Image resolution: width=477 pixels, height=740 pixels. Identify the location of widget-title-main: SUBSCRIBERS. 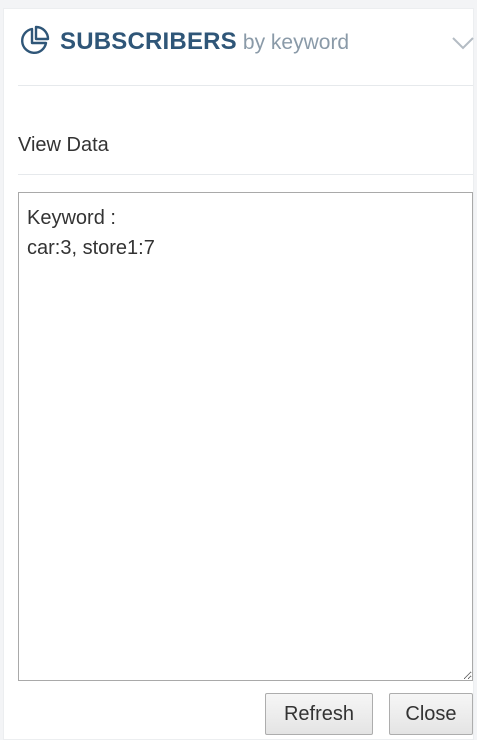
(148, 41).